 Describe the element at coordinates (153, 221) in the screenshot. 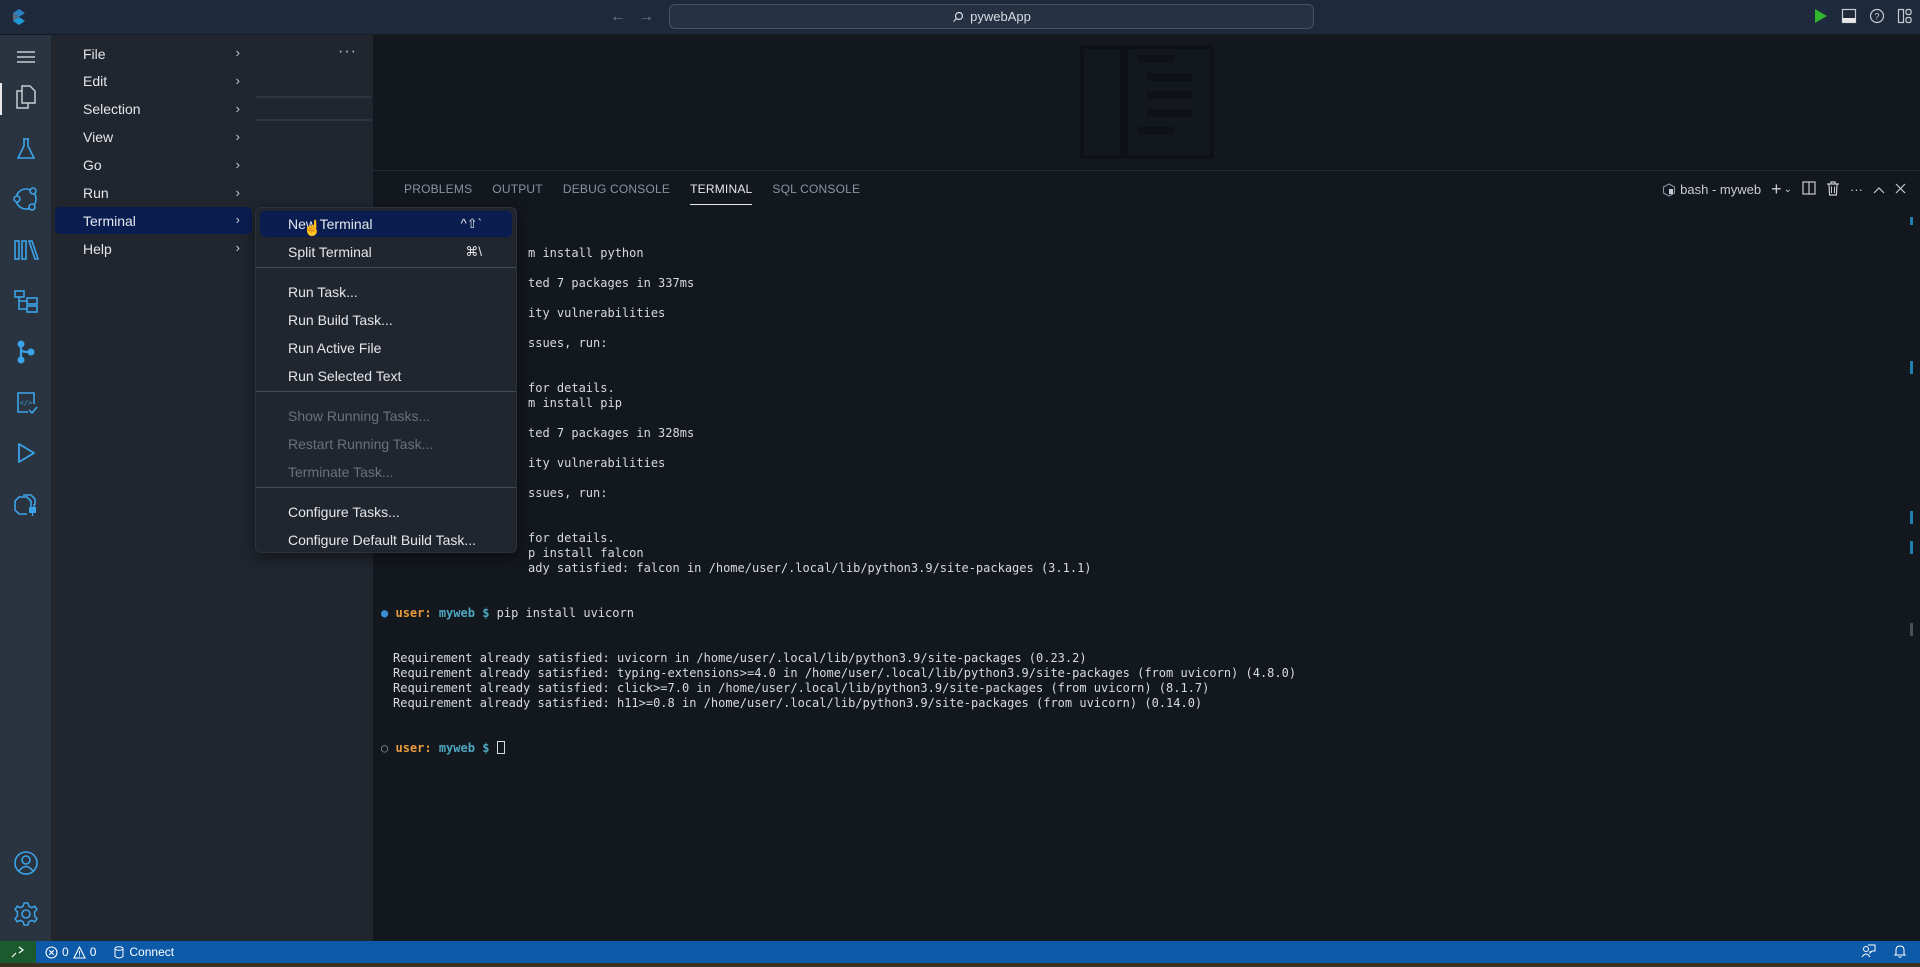

I see `menu-item-terminal: Terminal ›` at that location.